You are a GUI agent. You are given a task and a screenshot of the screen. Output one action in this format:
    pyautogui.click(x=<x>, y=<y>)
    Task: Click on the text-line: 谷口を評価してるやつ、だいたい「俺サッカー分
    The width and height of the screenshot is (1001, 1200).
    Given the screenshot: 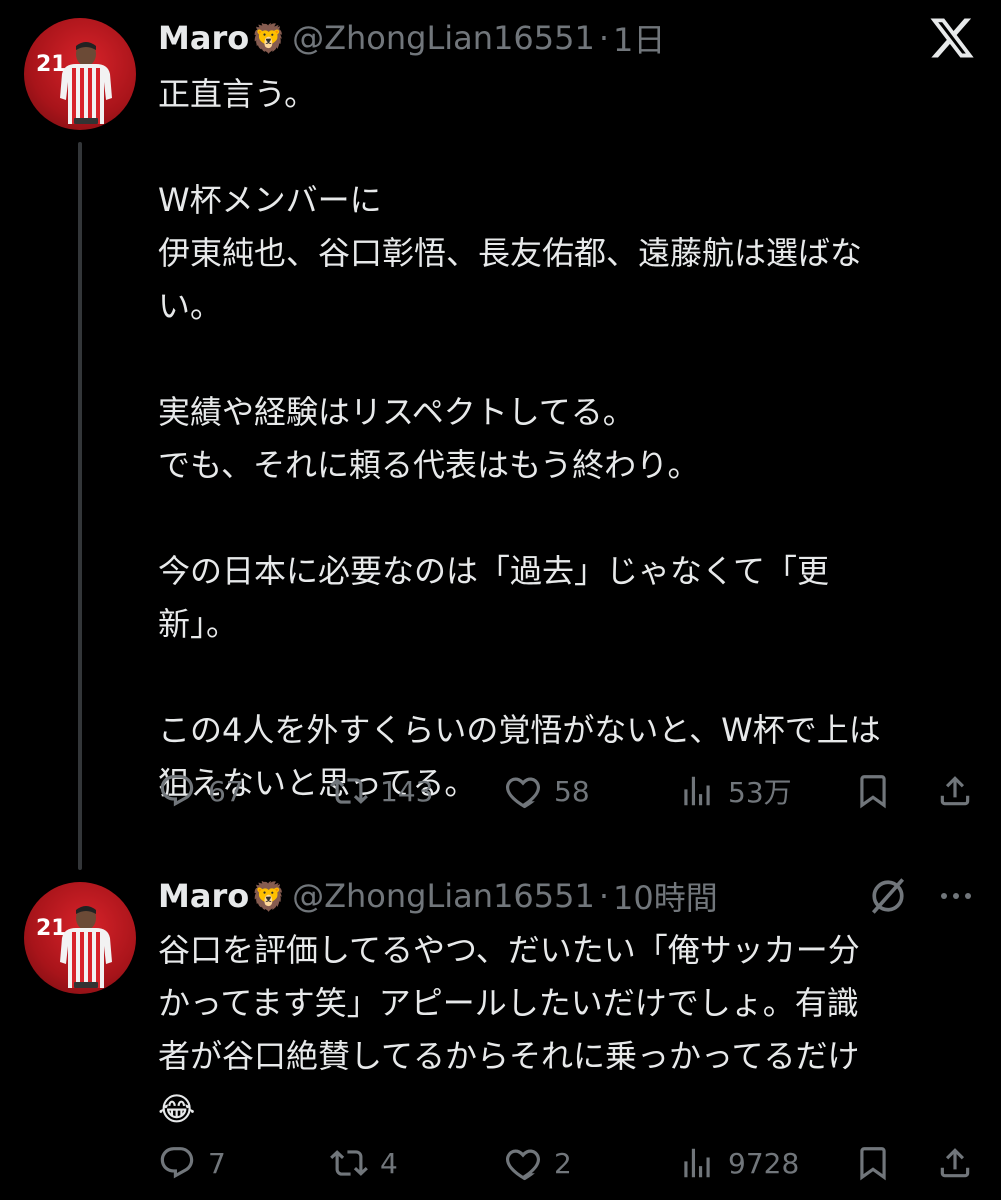 What is the action you would take?
    pyautogui.click(x=509, y=950)
    